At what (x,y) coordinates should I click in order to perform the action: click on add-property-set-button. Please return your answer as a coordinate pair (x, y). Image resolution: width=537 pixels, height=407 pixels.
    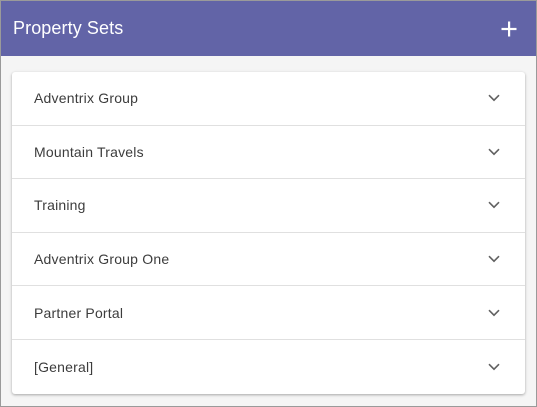
    Looking at the image, I should click on (509, 29).